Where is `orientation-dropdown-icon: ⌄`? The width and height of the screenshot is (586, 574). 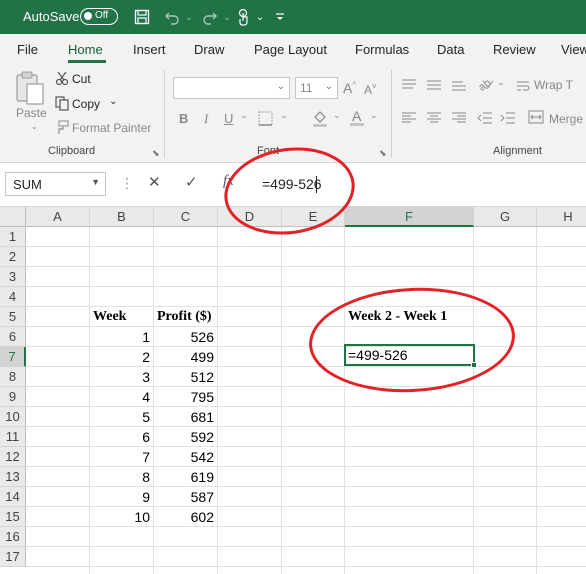 orientation-dropdown-icon: ⌄ is located at coordinates (501, 82).